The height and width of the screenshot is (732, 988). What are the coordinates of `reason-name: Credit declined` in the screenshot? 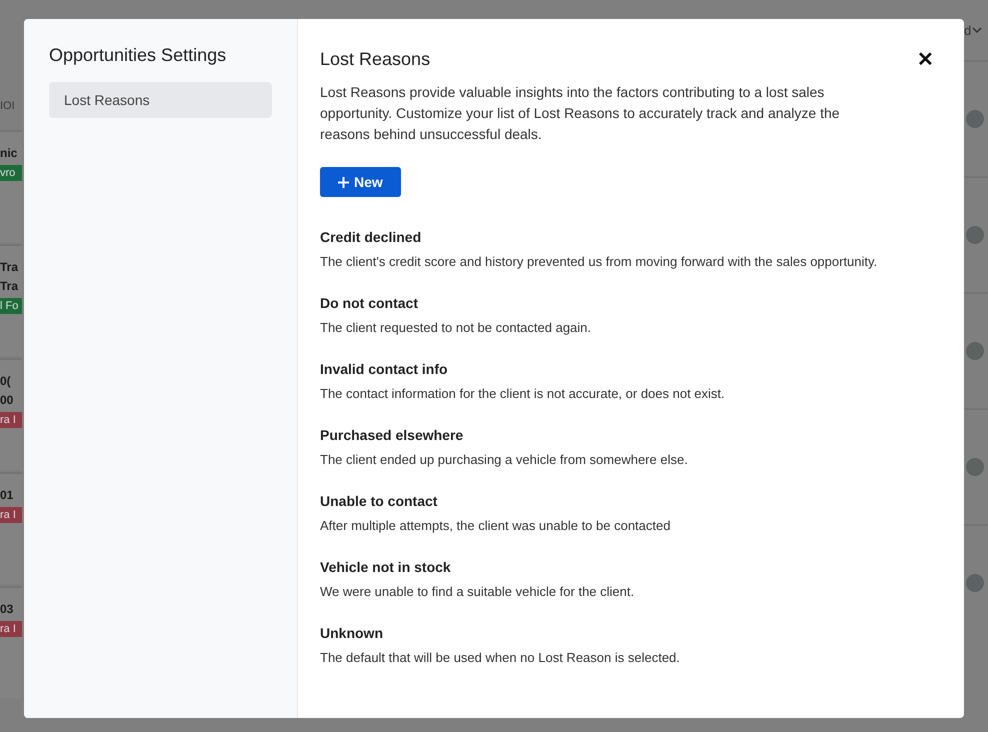 It's located at (371, 237).